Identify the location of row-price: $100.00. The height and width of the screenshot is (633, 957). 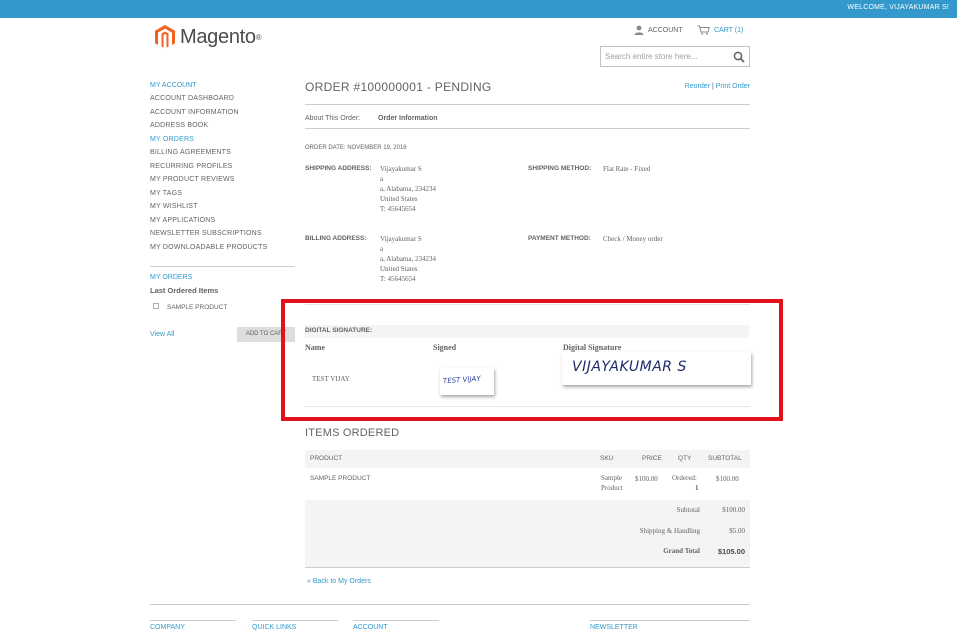
(646, 479).